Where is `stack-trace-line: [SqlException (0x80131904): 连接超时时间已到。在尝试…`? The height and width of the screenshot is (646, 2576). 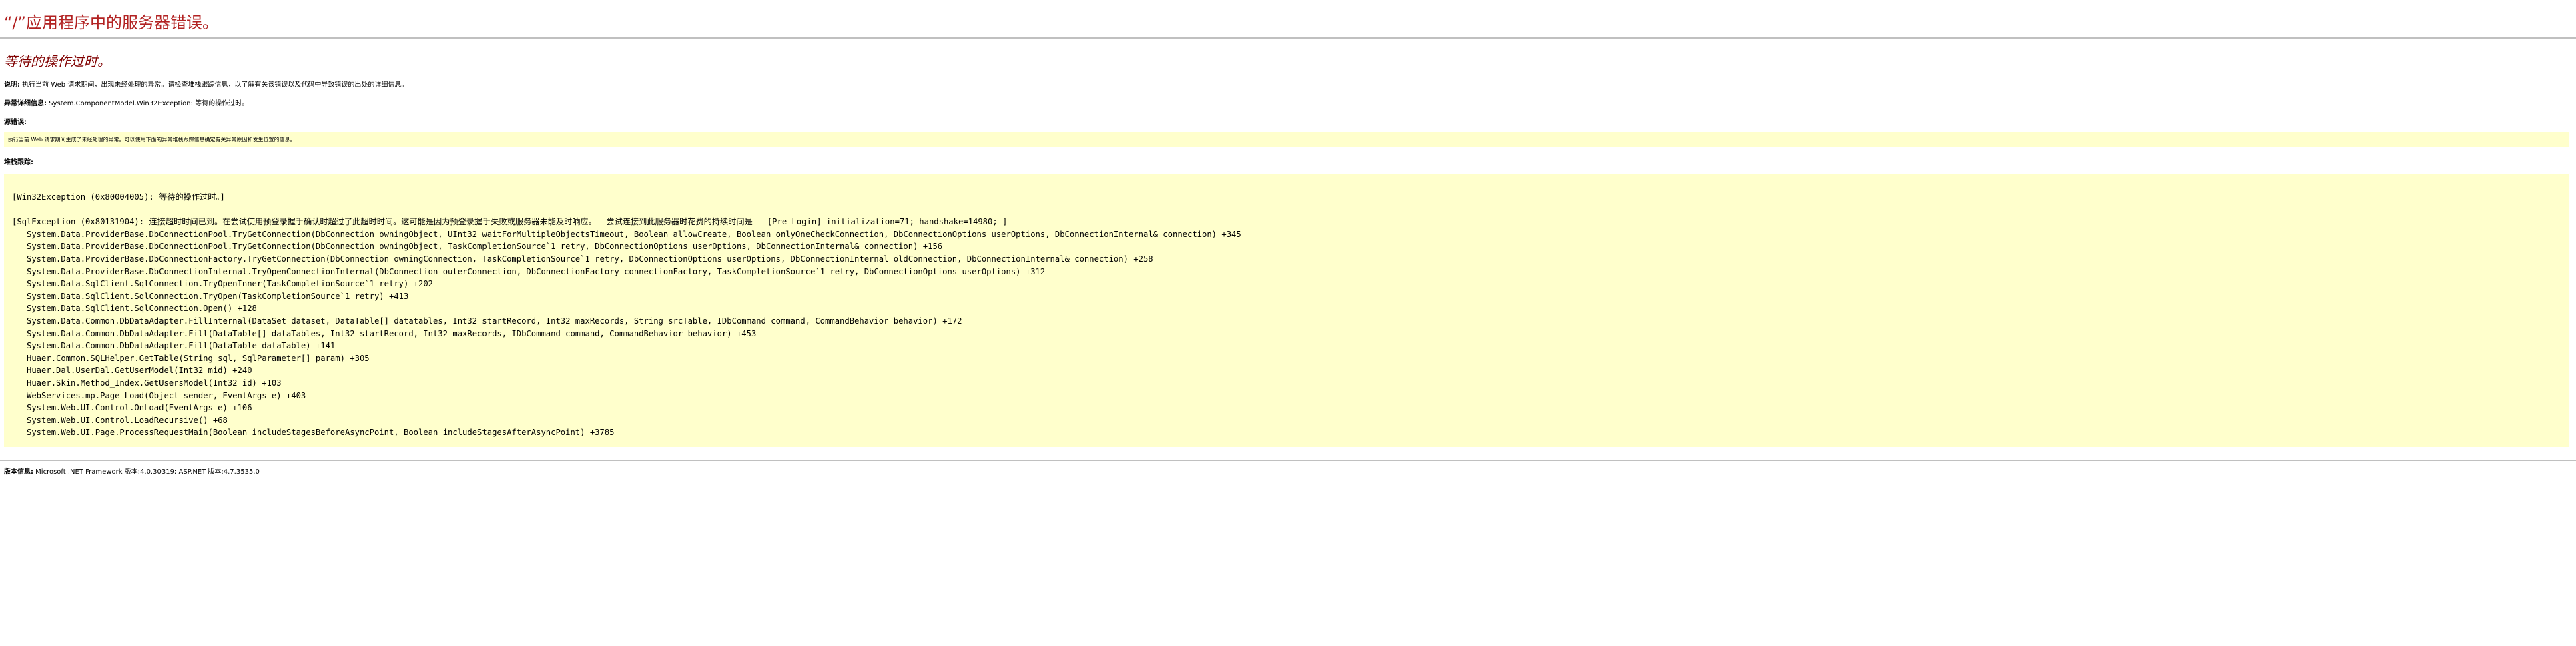
stack-trace-line: [SqlException (0x80131904): 连接超时时间已到。在尝试… is located at coordinates (510, 222).